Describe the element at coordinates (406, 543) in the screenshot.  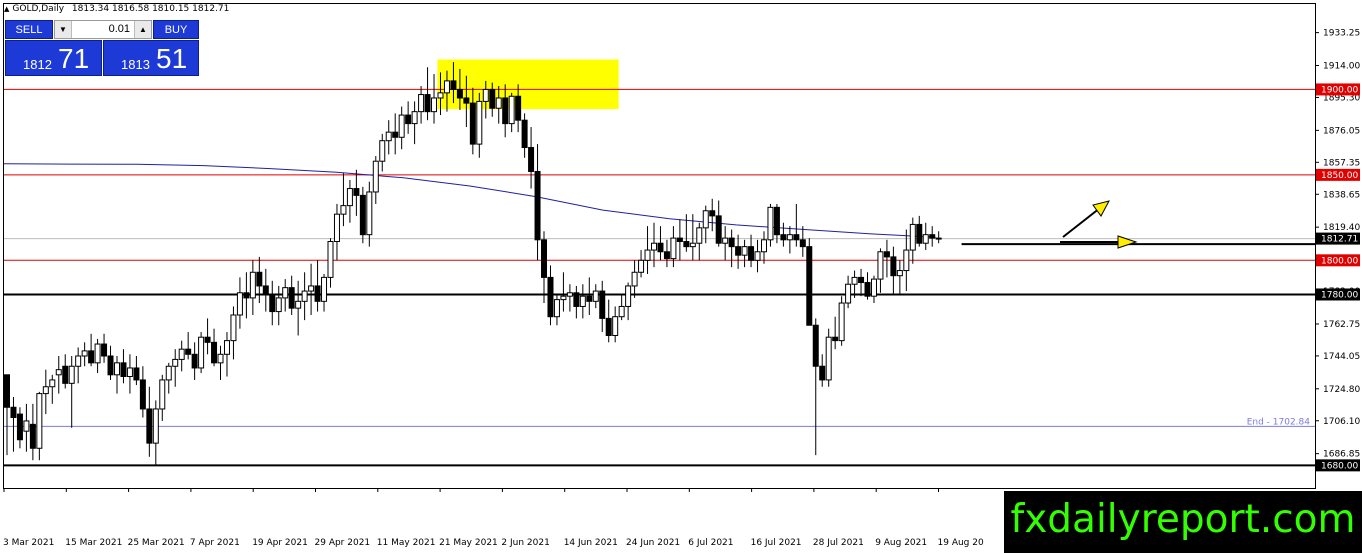
I see `x-tick-label: 11 May 2021` at that location.